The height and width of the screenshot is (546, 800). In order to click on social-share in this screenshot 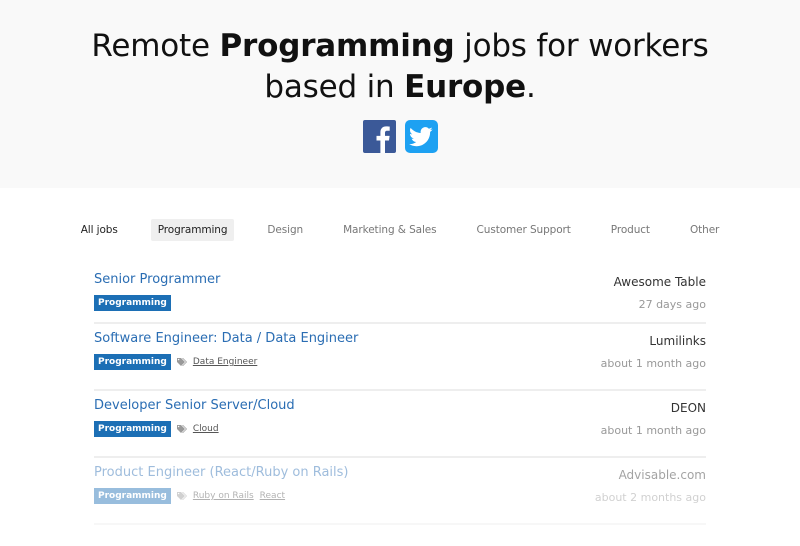, I will do `click(400, 136)`.